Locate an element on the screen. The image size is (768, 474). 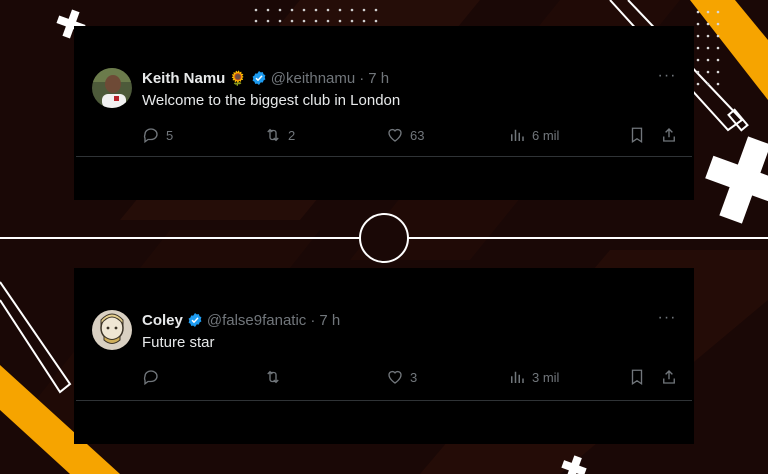
views-button: 3 mil is located at coordinates (533, 377).